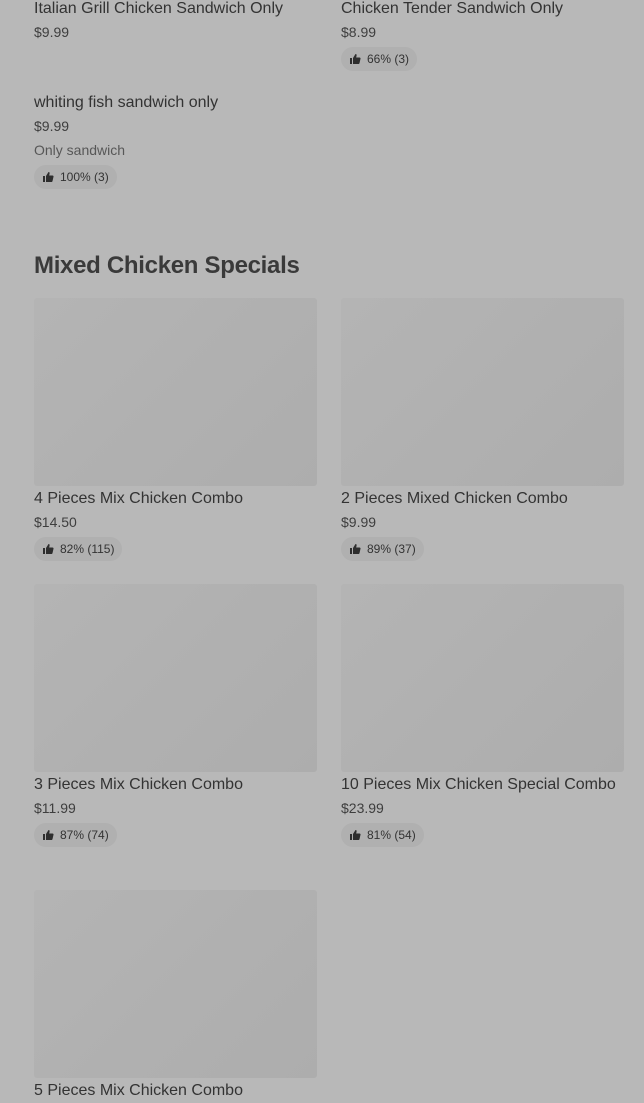  Describe the element at coordinates (55, 808) in the screenshot. I see `item-price: $11.99` at that location.